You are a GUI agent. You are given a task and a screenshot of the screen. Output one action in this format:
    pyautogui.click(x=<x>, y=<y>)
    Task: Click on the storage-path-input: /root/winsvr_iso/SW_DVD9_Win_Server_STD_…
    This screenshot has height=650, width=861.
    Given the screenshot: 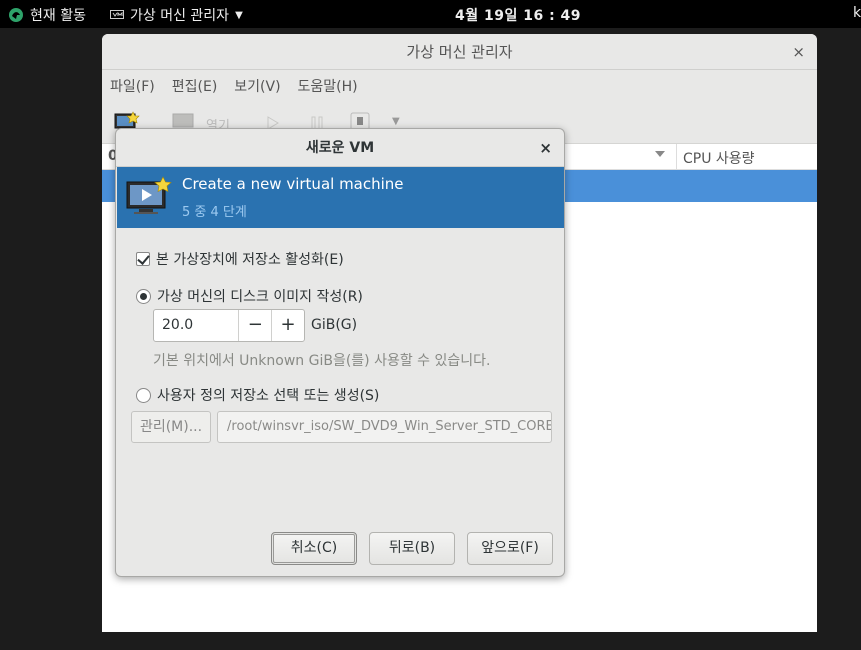 What is the action you would take?
    pyautogui.click(x=384, y=427)
    